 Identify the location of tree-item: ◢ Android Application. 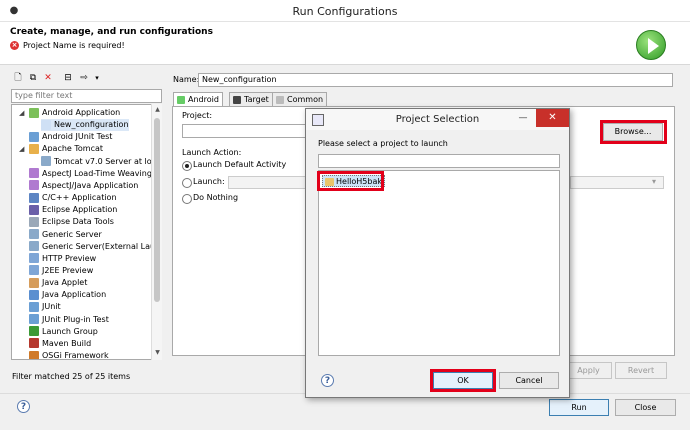
(70, 113).